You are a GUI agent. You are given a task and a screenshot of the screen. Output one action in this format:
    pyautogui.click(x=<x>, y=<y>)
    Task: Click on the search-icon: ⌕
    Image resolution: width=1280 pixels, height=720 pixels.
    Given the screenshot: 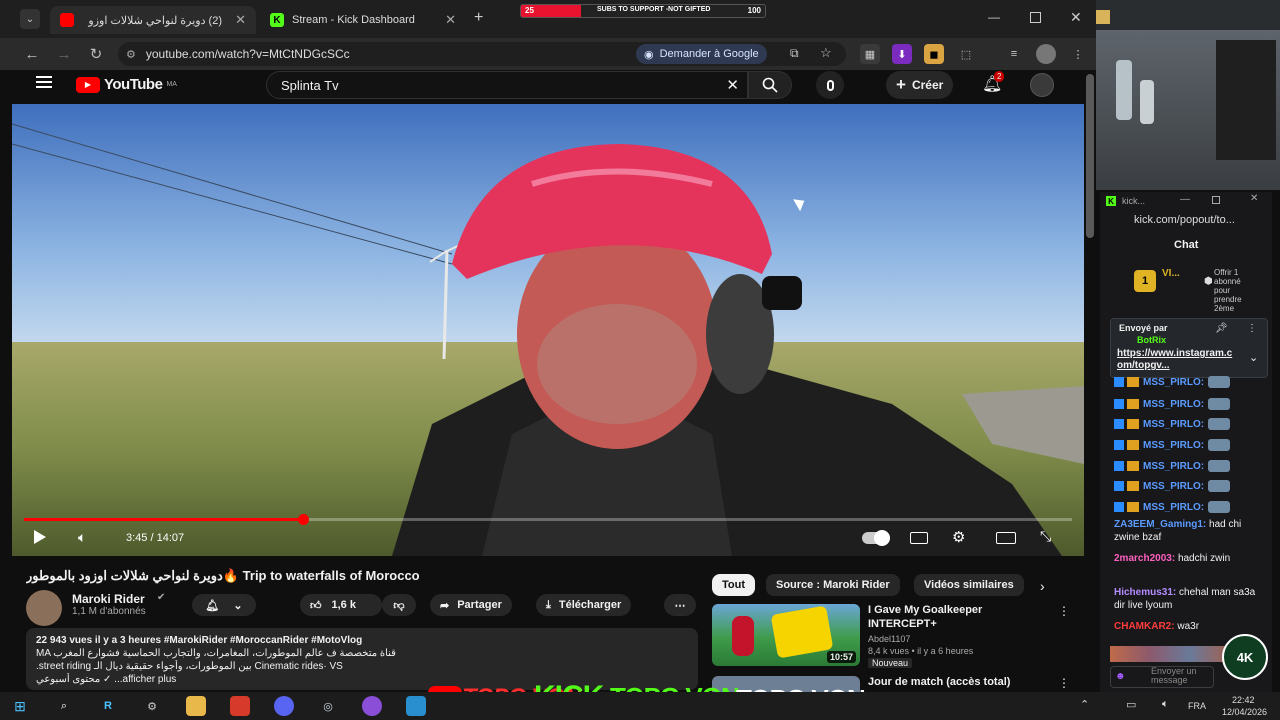 What is the action you would take?
    pyautogui.click(x=64, y=706)
    